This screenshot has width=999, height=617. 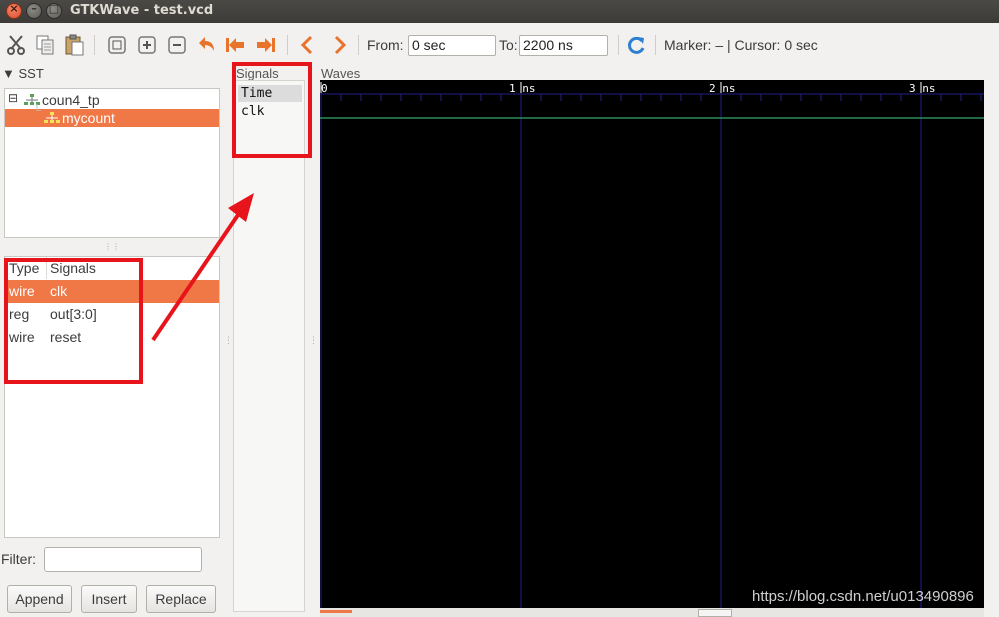 What do you see at coordinates (202, 267) in the screenshot?
I see `annotation-arrow` at bounding box center [202, 267].